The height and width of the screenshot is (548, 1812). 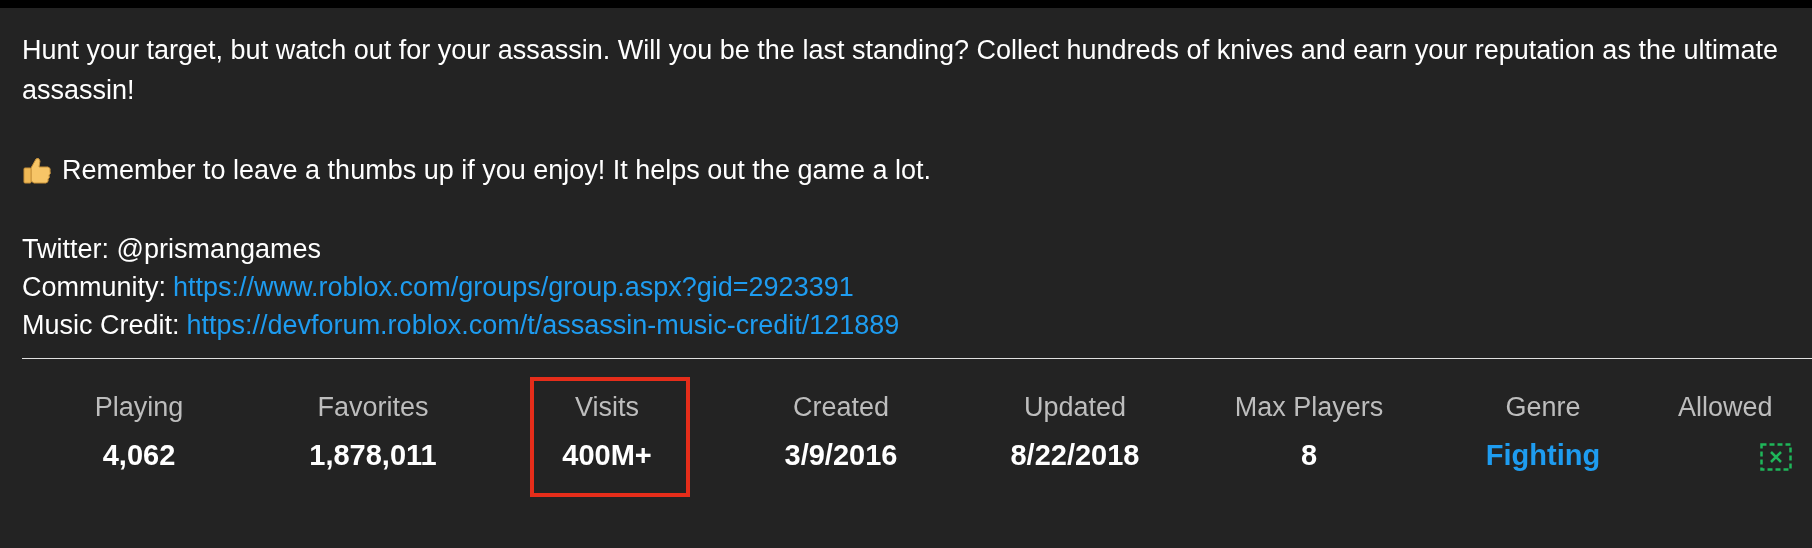 I want to click on tip-text: Remember to leave a thumbs up if you enjoy! It helps out the game a lot., so click(x=496, y=170).